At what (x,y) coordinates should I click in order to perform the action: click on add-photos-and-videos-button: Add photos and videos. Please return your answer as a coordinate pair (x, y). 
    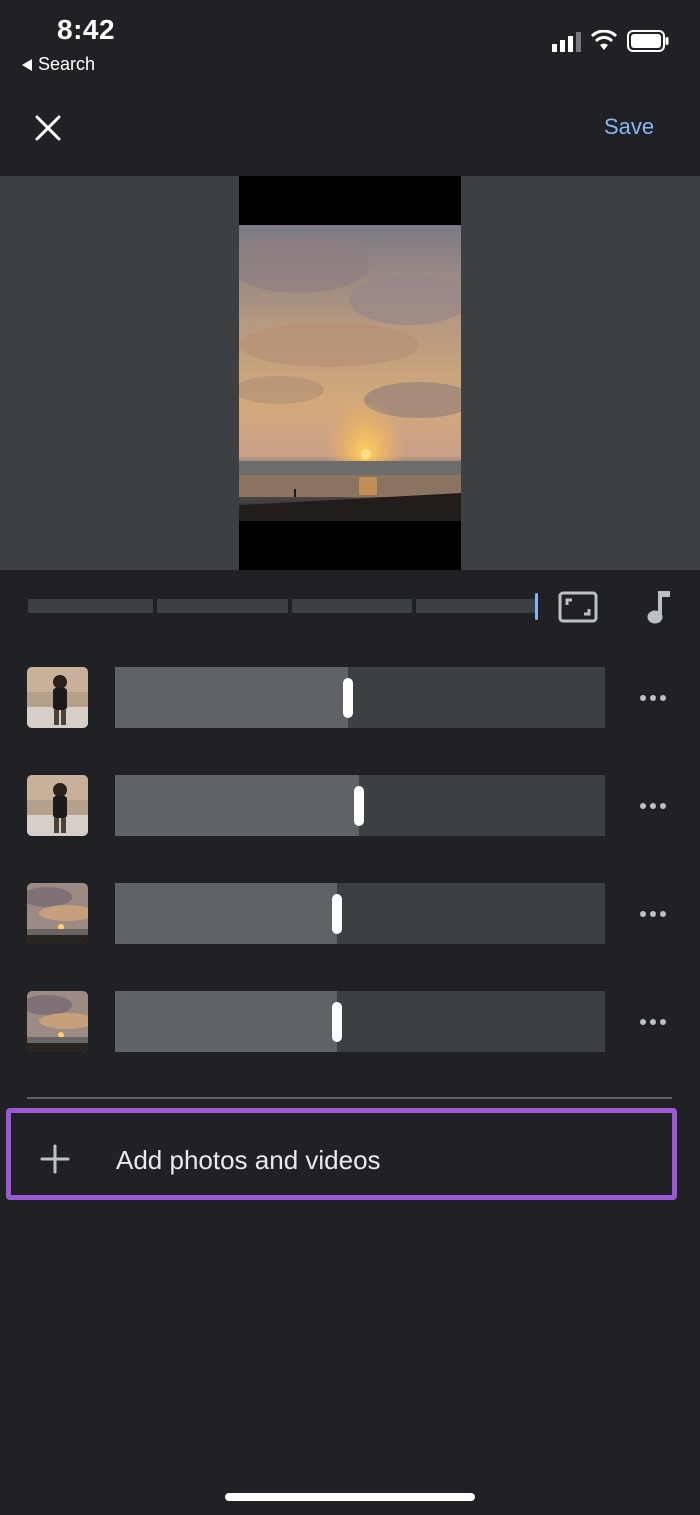
    Looking at the image, I should click on (341, 1154).